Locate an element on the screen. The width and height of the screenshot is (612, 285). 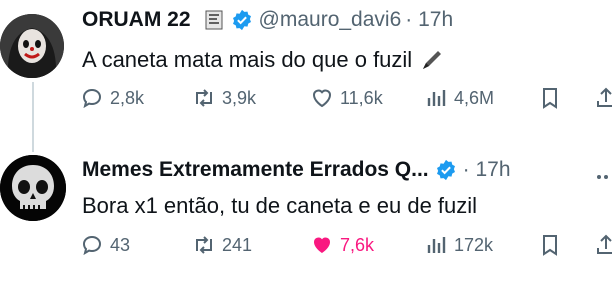
retweet-count: 241 is located at coordinates (237, 244).